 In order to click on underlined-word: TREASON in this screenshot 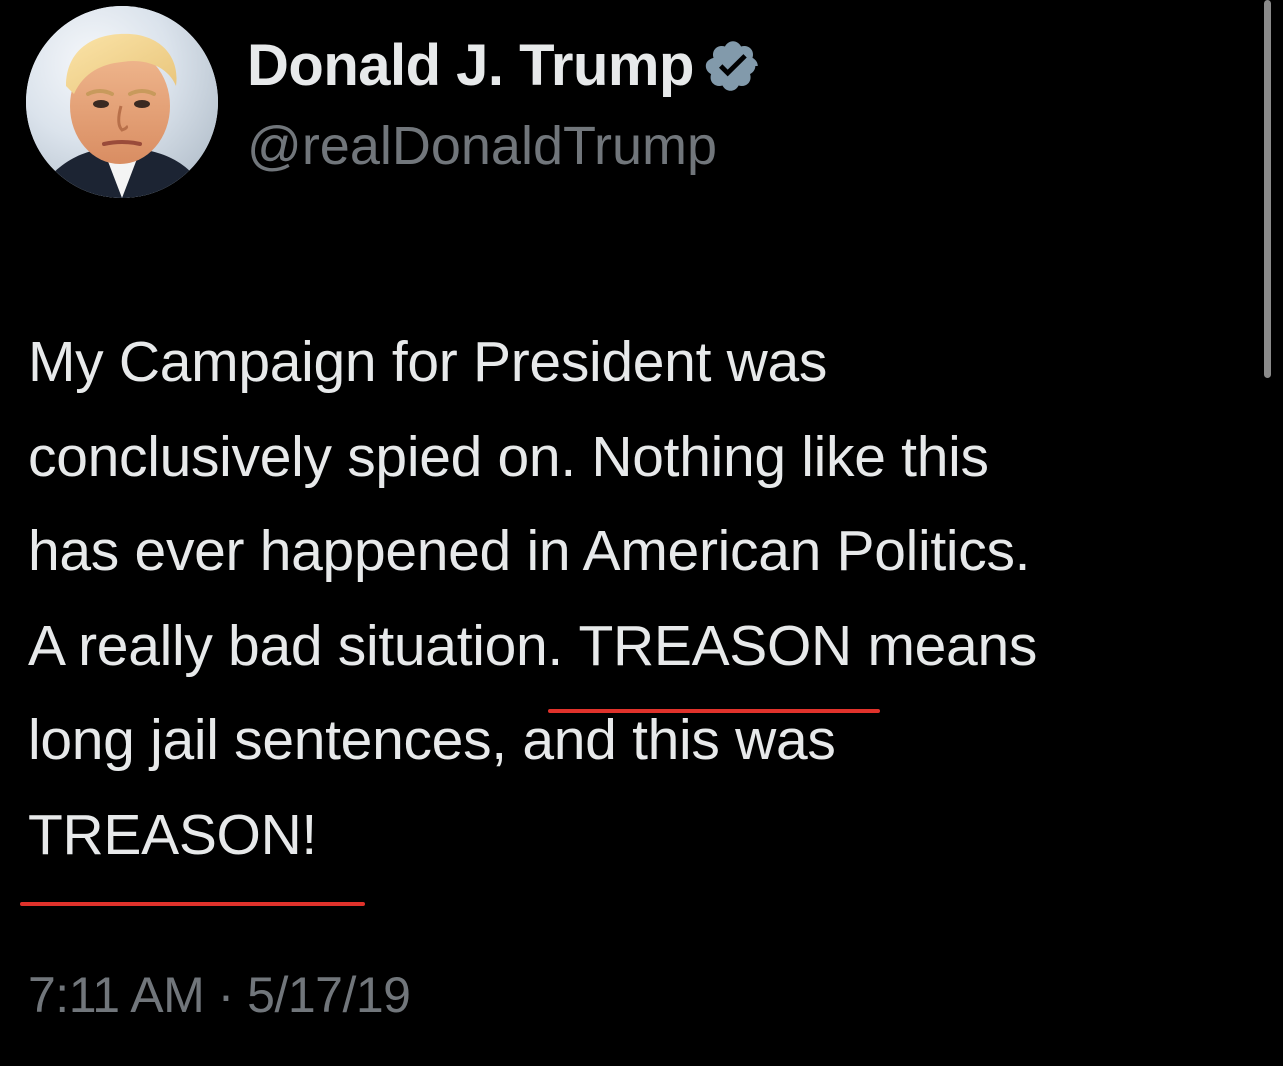, I will do `click(714, 656)`.